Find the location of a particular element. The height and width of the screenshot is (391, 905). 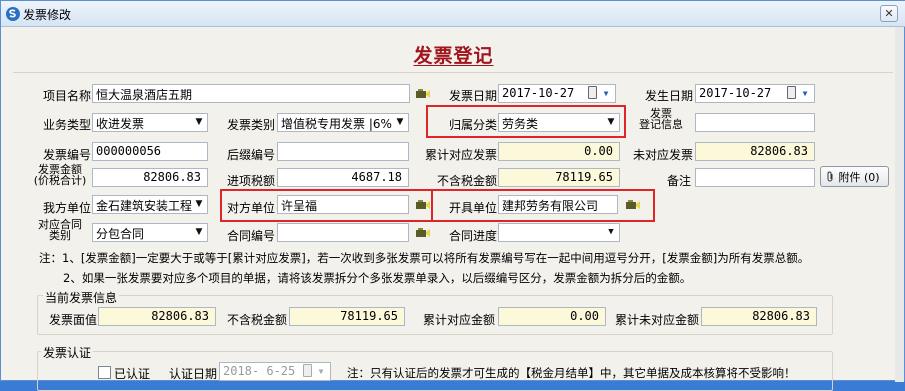

our-unit-value: 金石建筑安装工程 is located at coordinates (144, 206).